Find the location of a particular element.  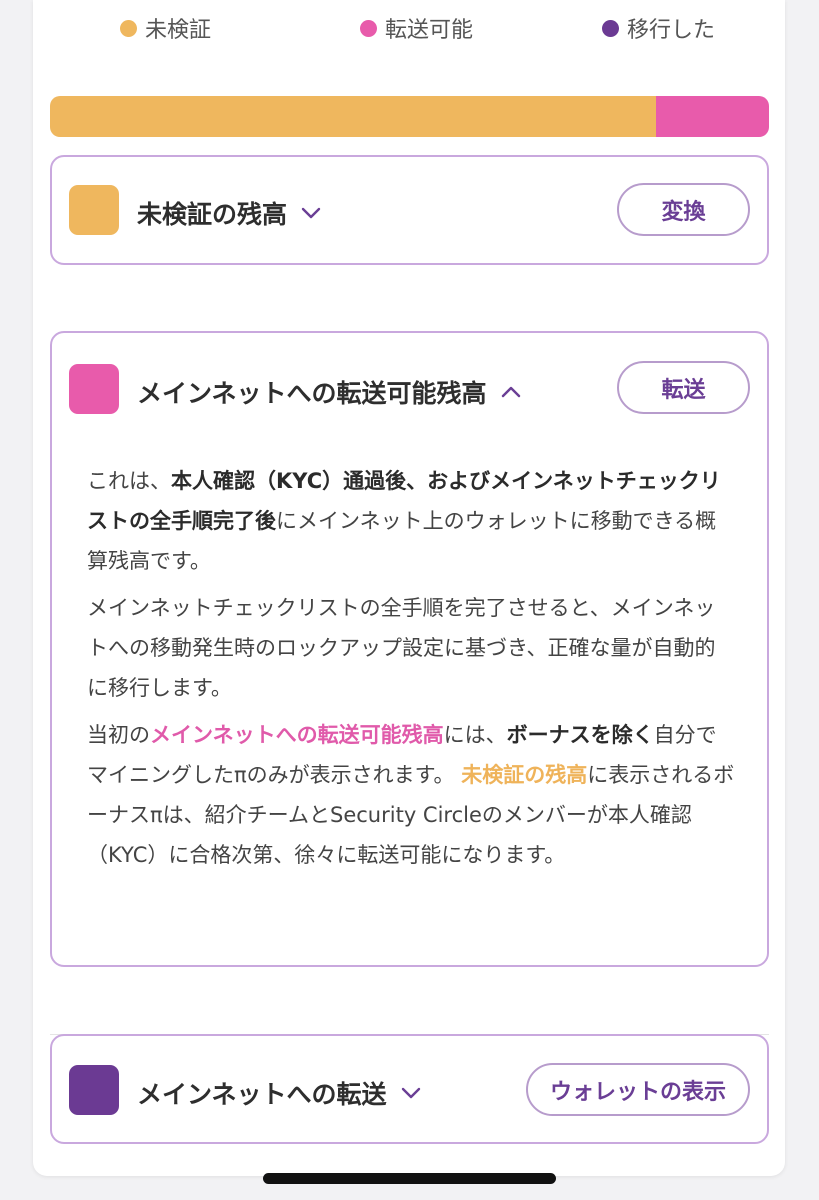

legend-dot-unverified is located at coordinates (128, 28).